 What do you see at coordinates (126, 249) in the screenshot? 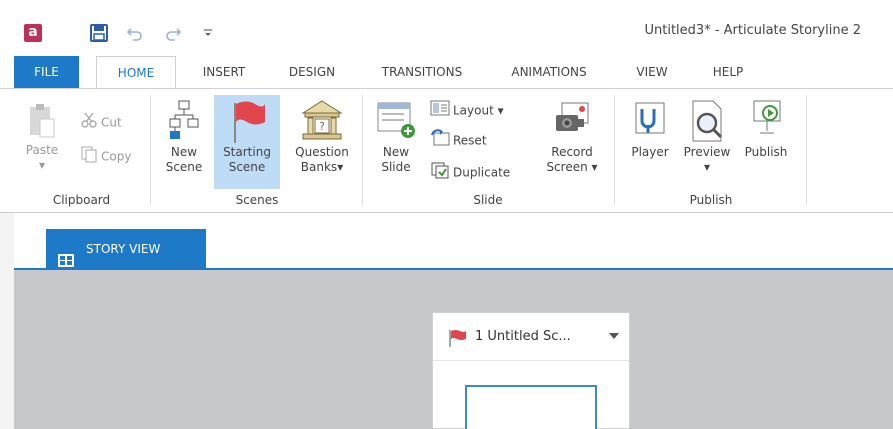
I see `tab-story-view: STORY VIEW` at bounding box center [126, 249].